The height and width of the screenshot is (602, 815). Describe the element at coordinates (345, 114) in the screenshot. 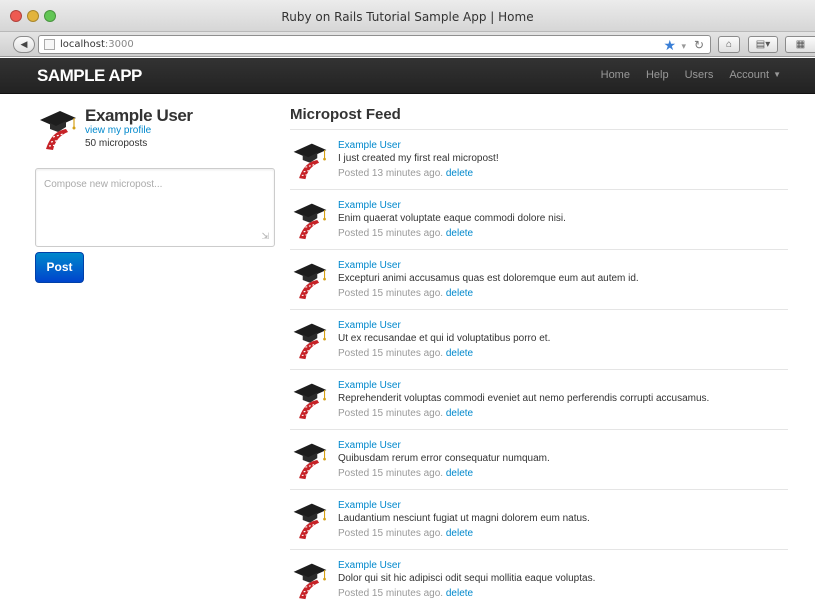

I see `feed-title: Micropost Feed` at that location.